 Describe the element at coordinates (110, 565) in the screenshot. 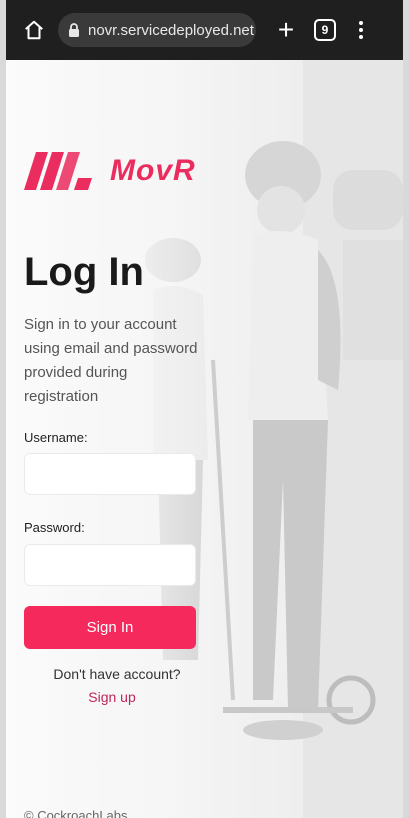

I see `password-input` at that location.